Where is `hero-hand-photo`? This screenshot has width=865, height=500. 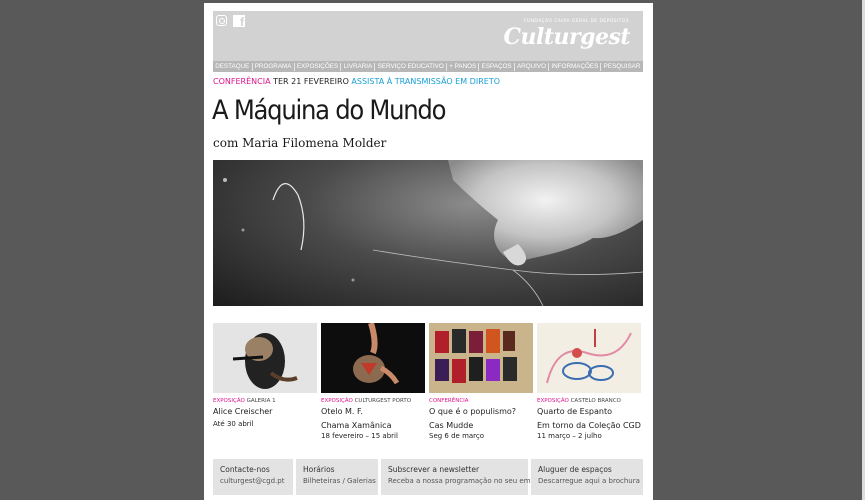
hero-hand-photo is located at coordinates (433, 233).